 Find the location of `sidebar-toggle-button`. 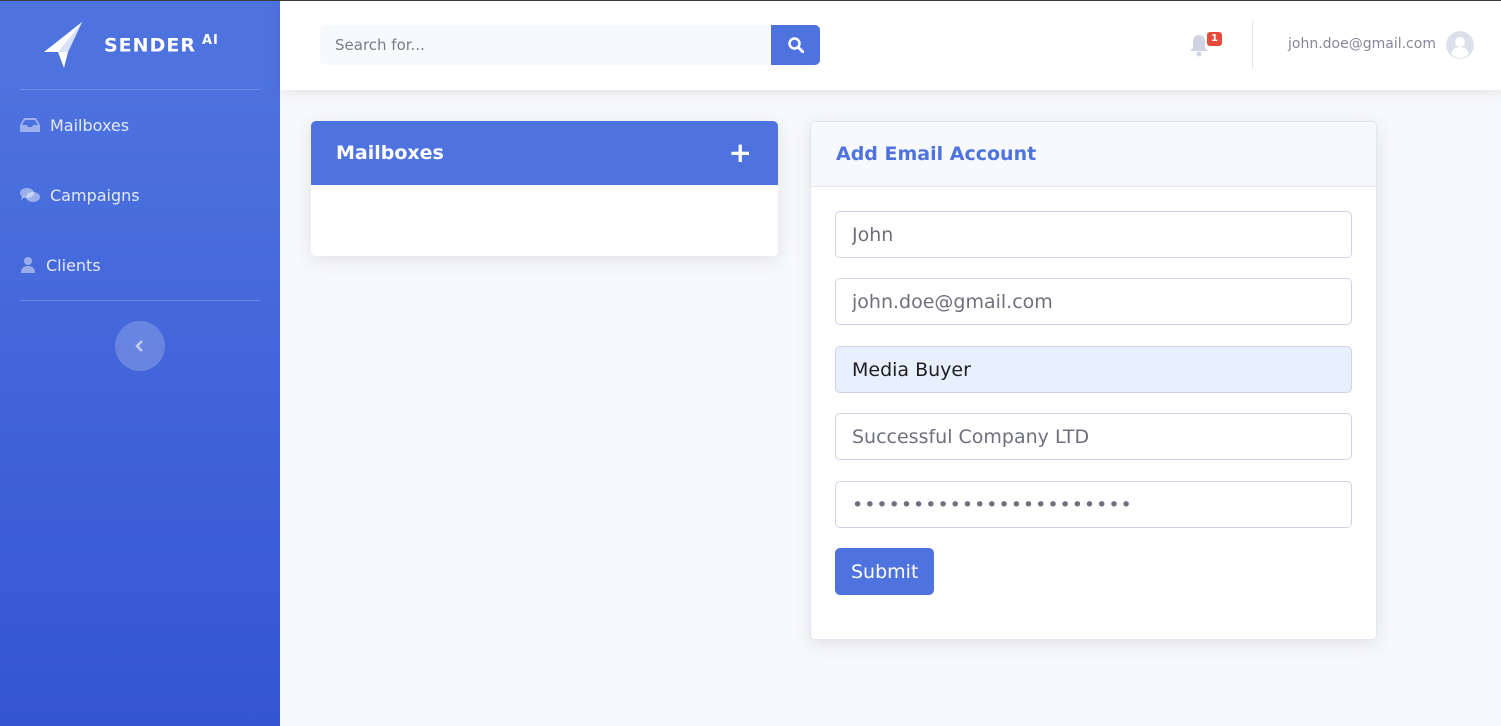

sidebar-toggle-button is located at coordinates (140, 346).